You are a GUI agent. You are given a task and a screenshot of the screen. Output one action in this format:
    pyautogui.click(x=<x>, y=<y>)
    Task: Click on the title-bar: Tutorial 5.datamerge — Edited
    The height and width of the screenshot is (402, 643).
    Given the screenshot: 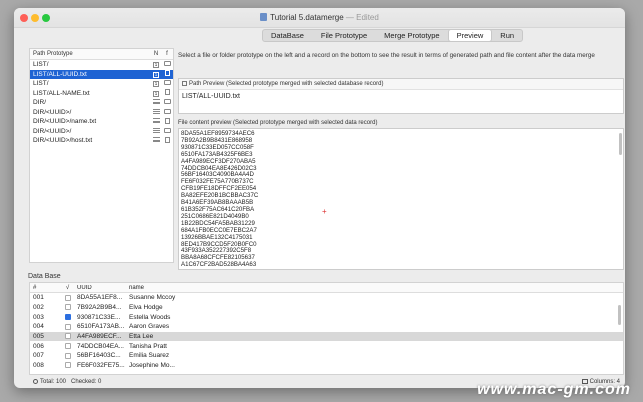 What is the action you would take?
    pyautogui.click(x=319, y=18)
    